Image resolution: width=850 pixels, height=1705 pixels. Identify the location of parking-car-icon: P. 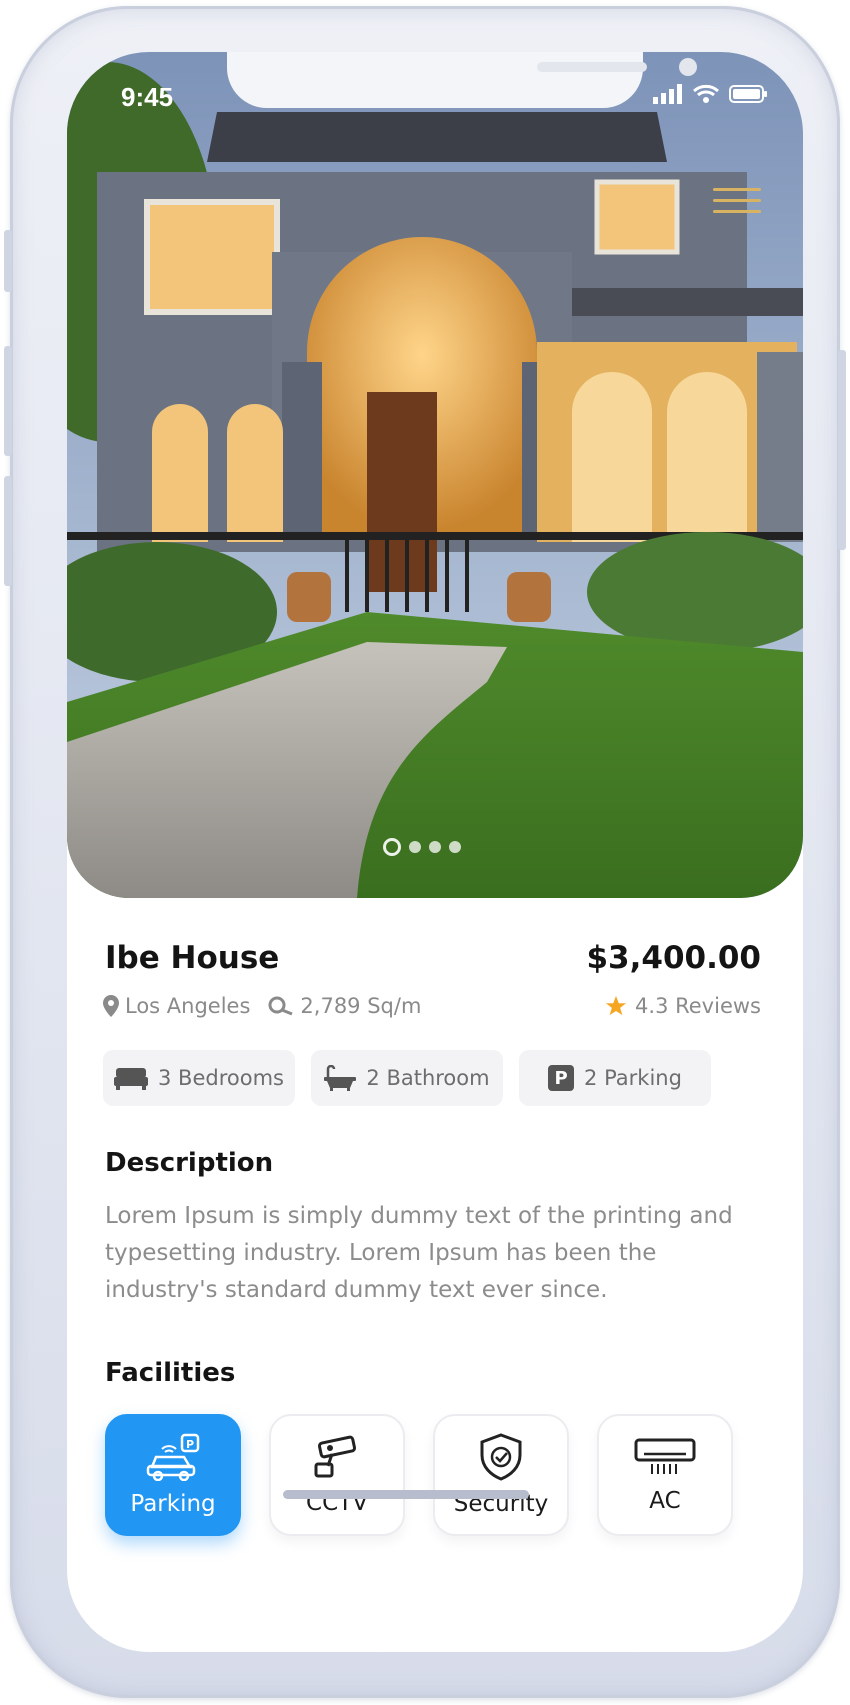
(173, 1457).